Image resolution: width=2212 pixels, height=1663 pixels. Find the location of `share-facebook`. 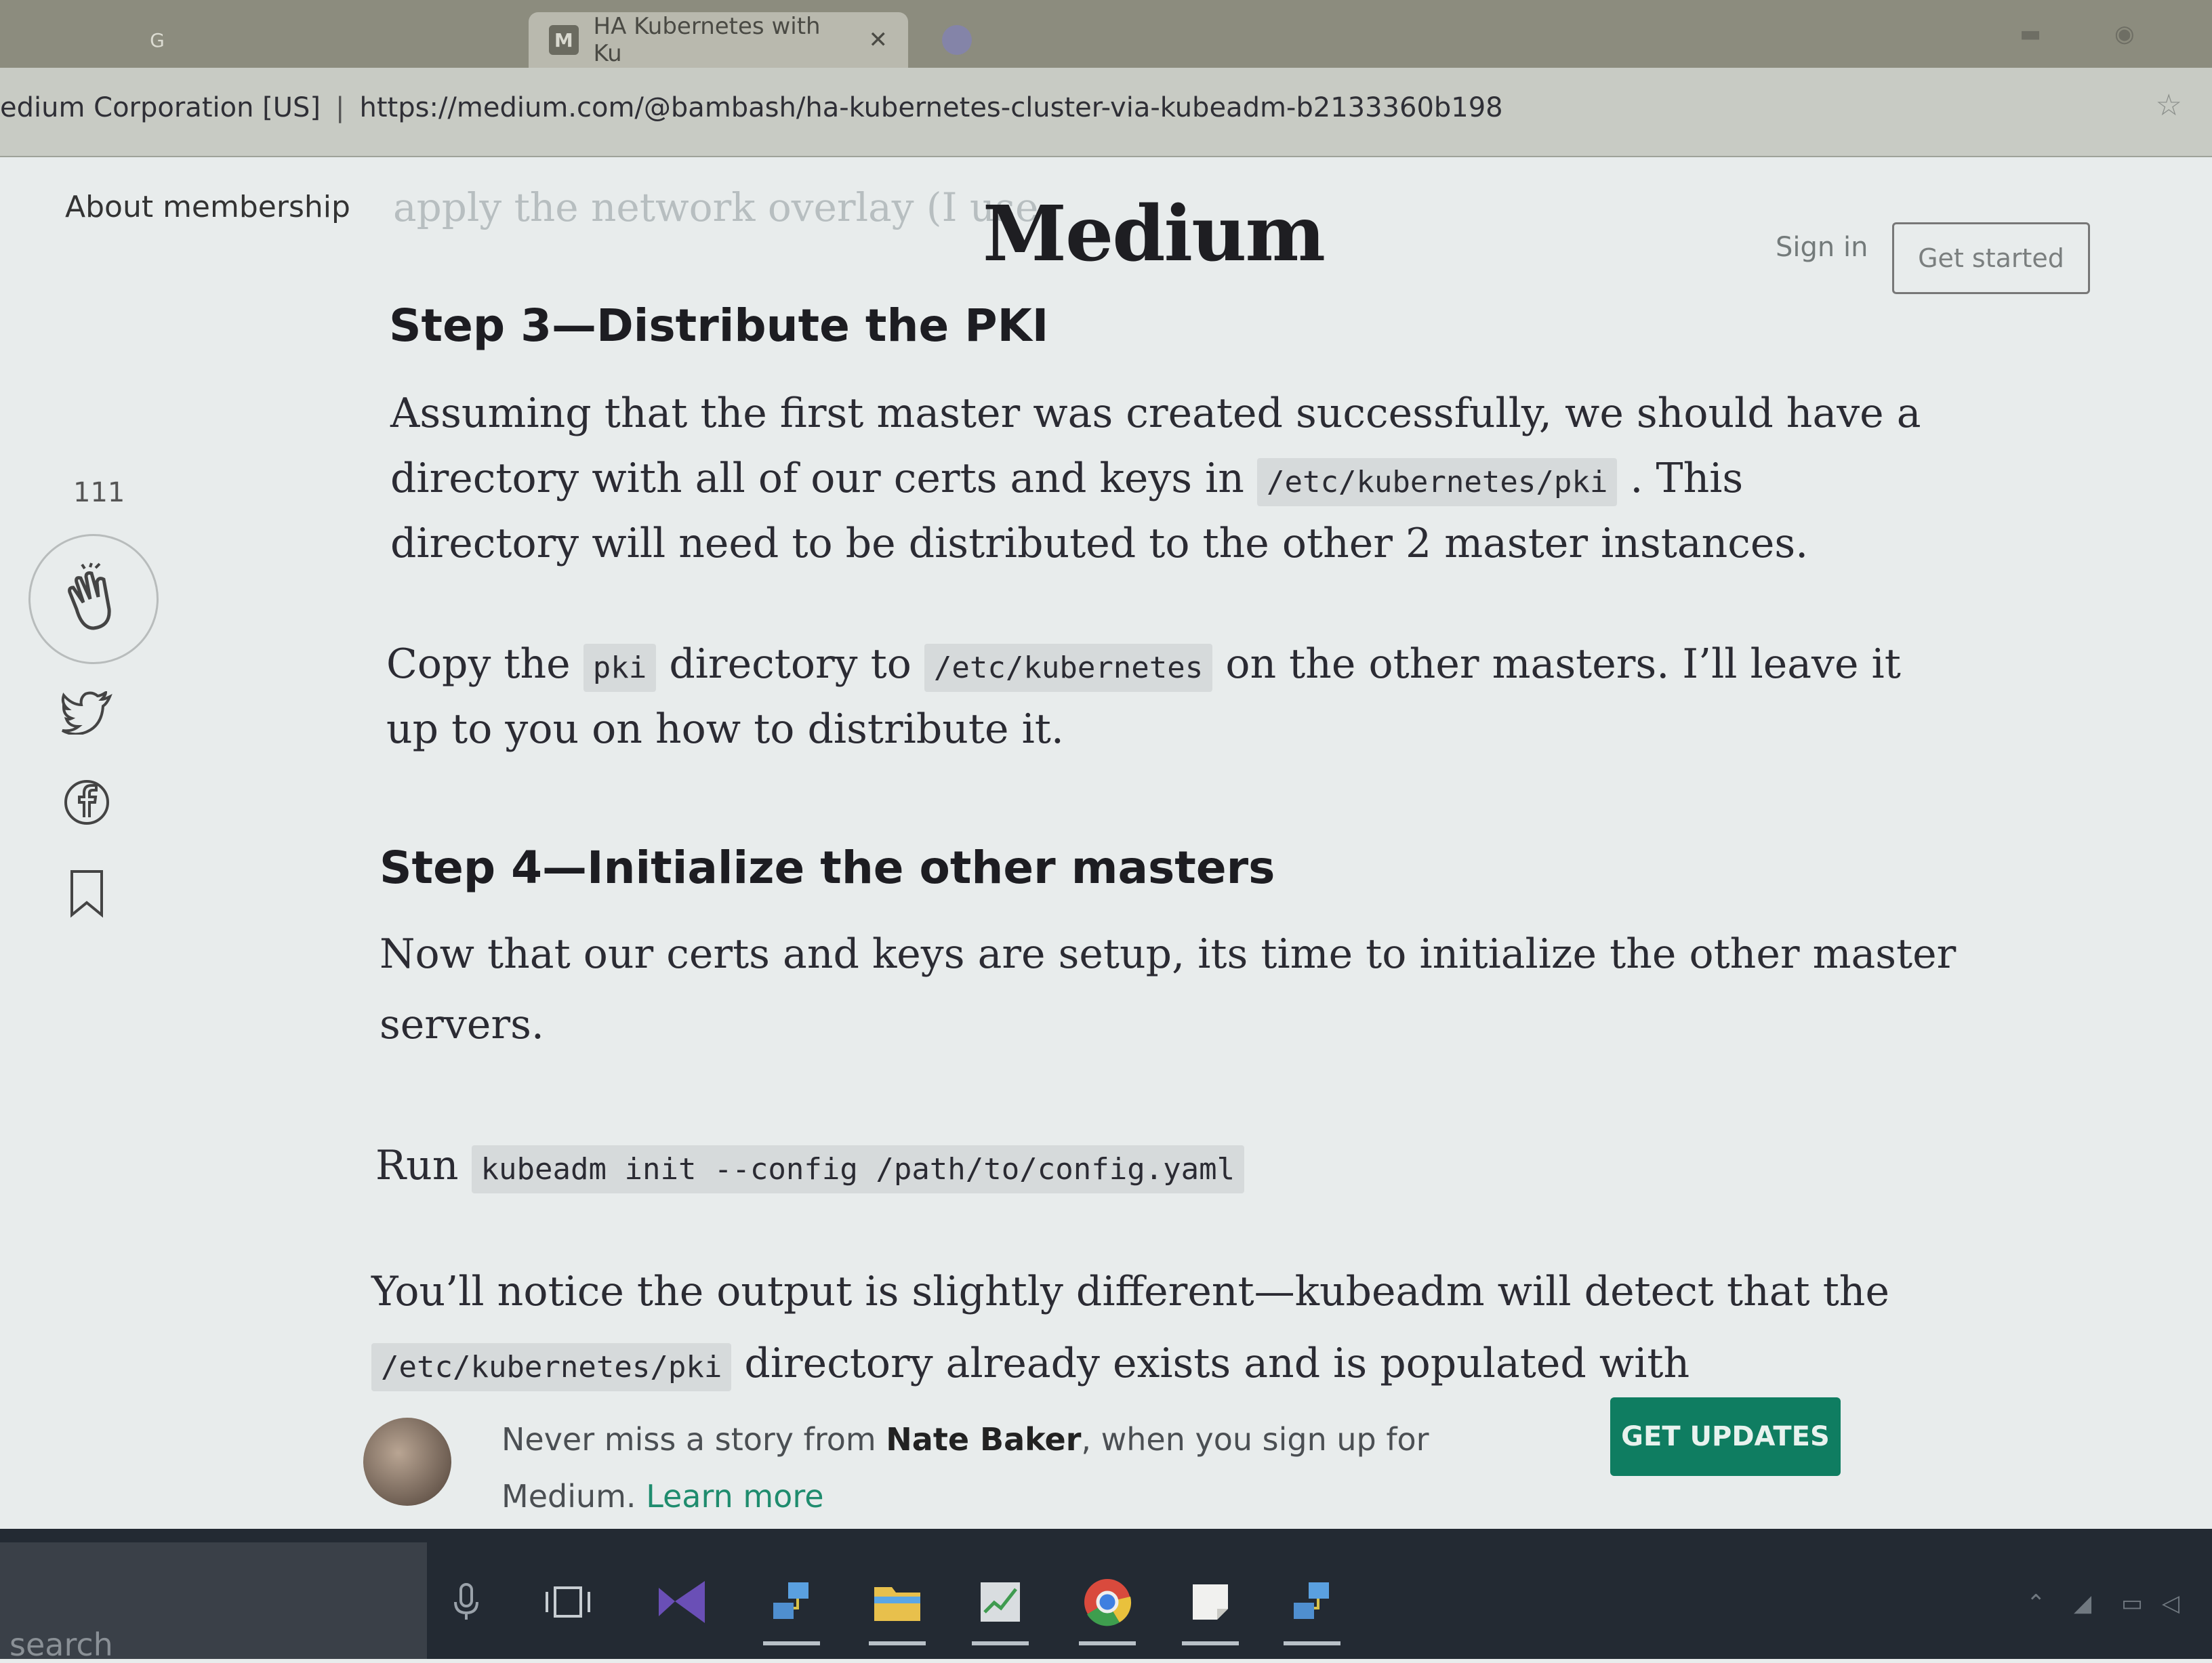

share-facebook is located at coordinates (87, 802).